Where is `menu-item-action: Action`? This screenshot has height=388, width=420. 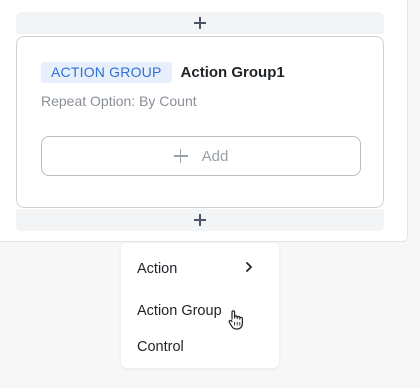 menu-item-action: Action is located at coordinates (157, 269).